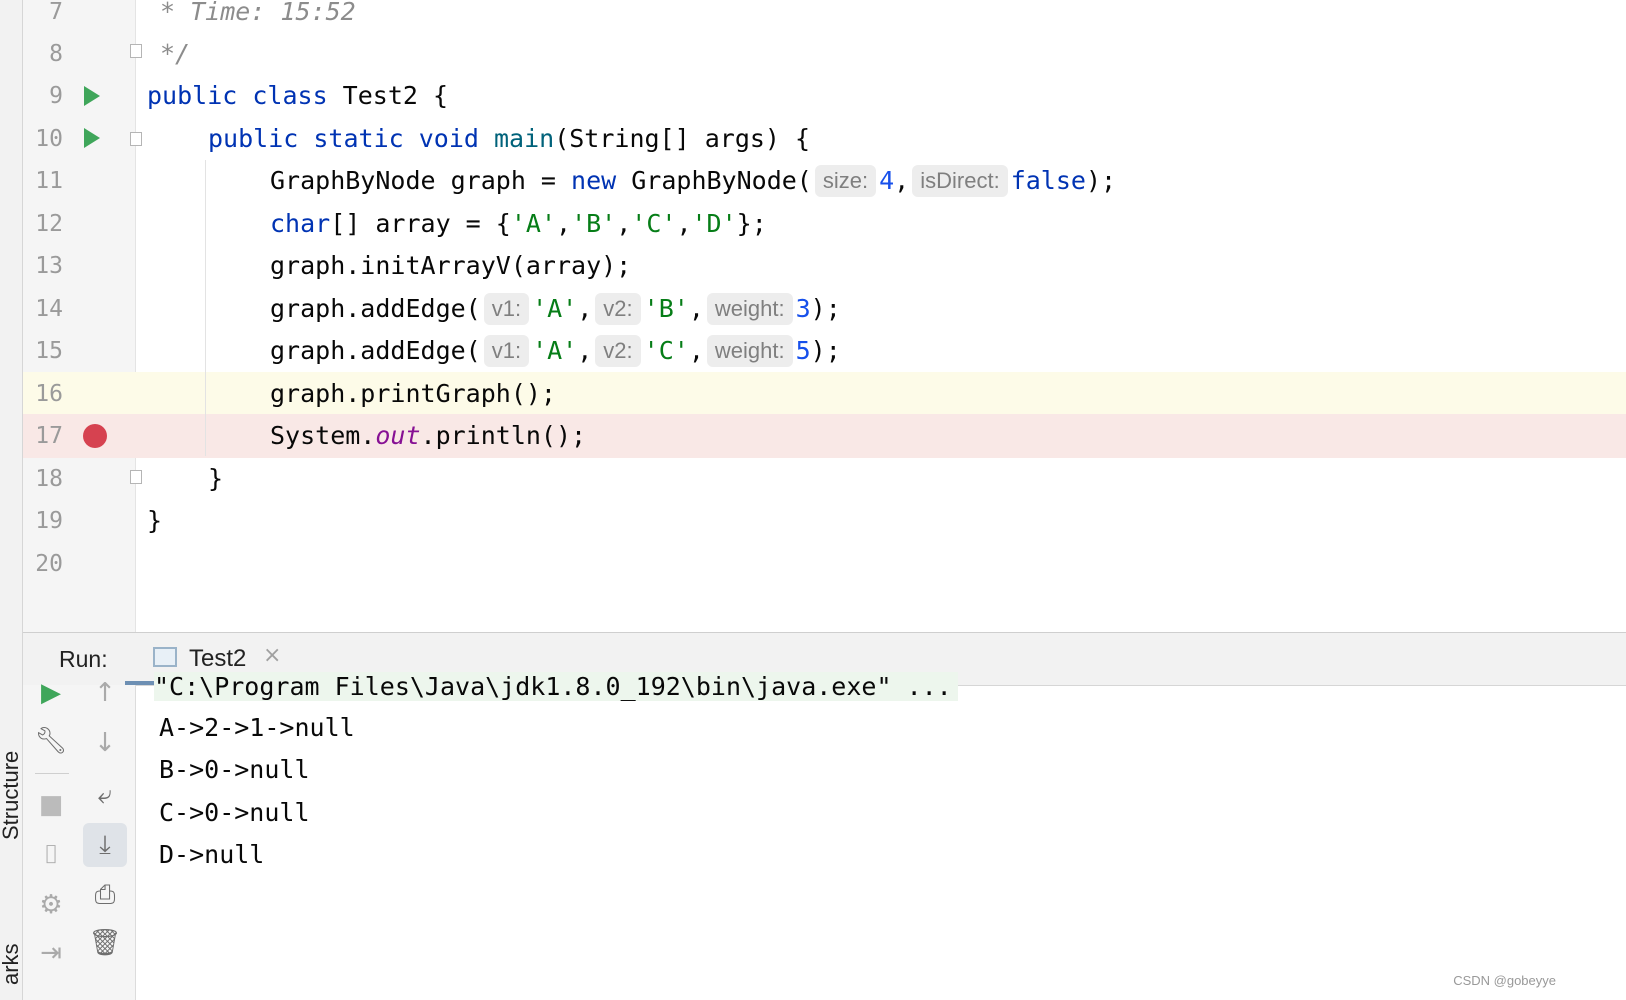 This screenshot has height=1000, width=1626. I want to click on code-line-17: System.out.println();, so click(428, 436).